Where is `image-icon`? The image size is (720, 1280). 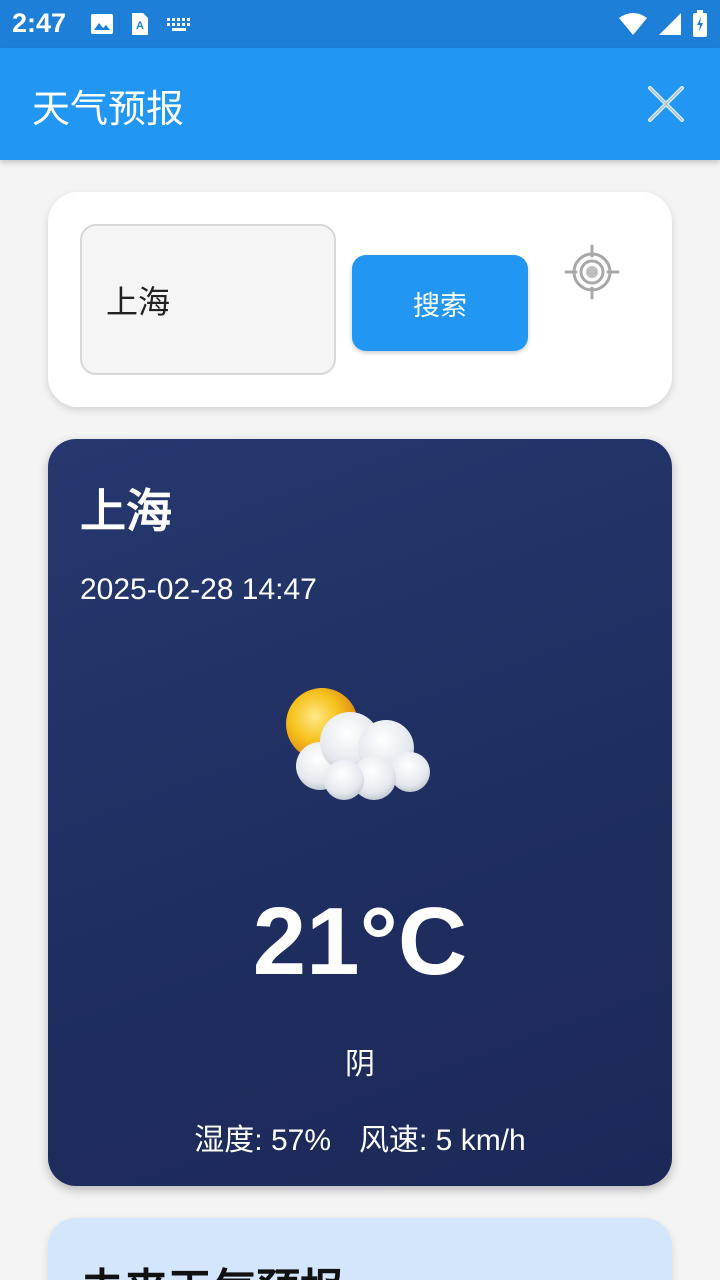
image-icon is located at coordinates (102, 24).